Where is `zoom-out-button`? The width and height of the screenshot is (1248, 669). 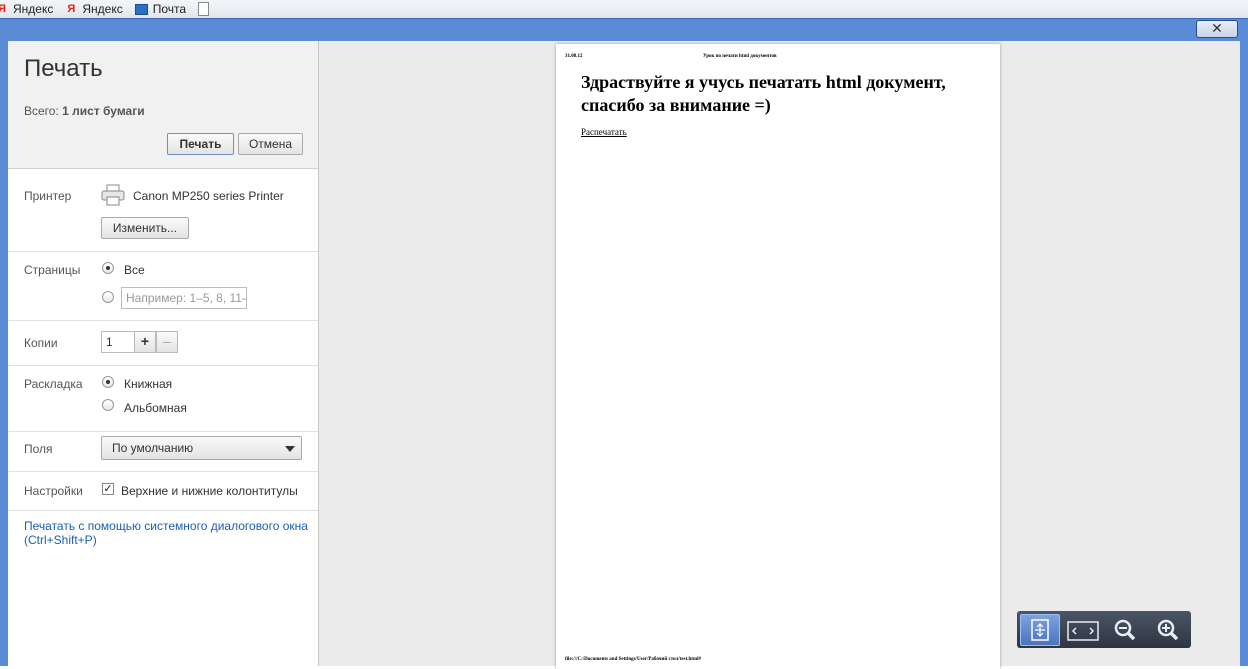
zoom-out-button is located at coordinates (1126, 630).